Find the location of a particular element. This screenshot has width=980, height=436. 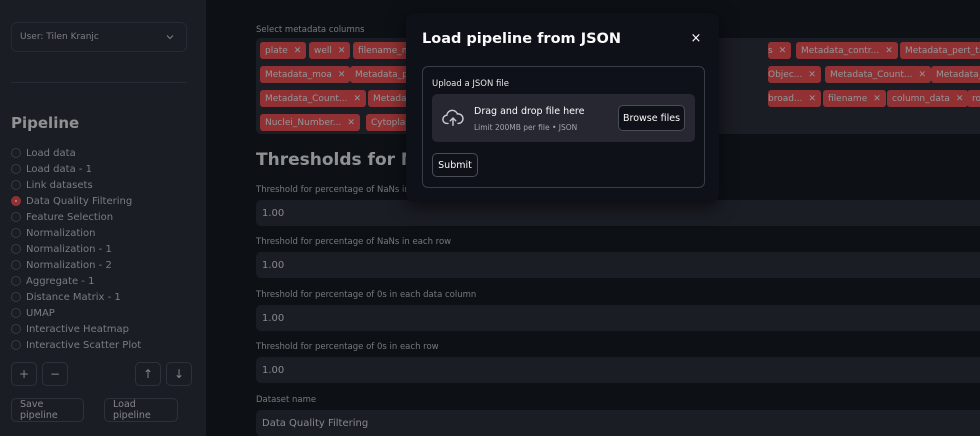

upload-label: Upload a JSON file is located at coordinates (470, 84).